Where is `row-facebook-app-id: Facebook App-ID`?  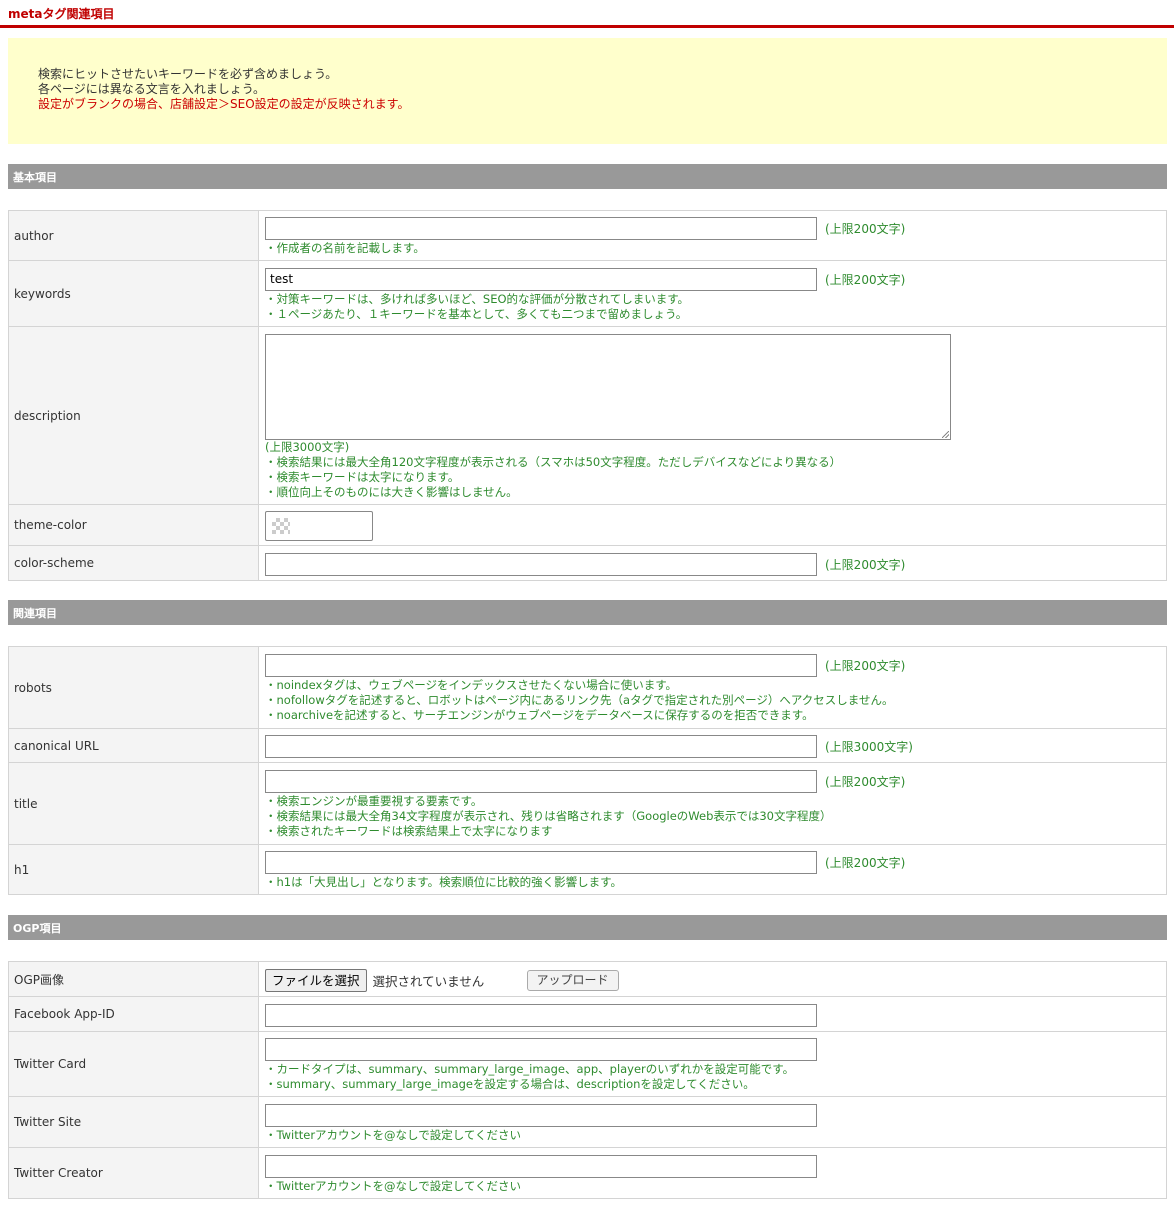 row-facebook-app-id: Facebook App-ID is located at coordinates (587, 1014).